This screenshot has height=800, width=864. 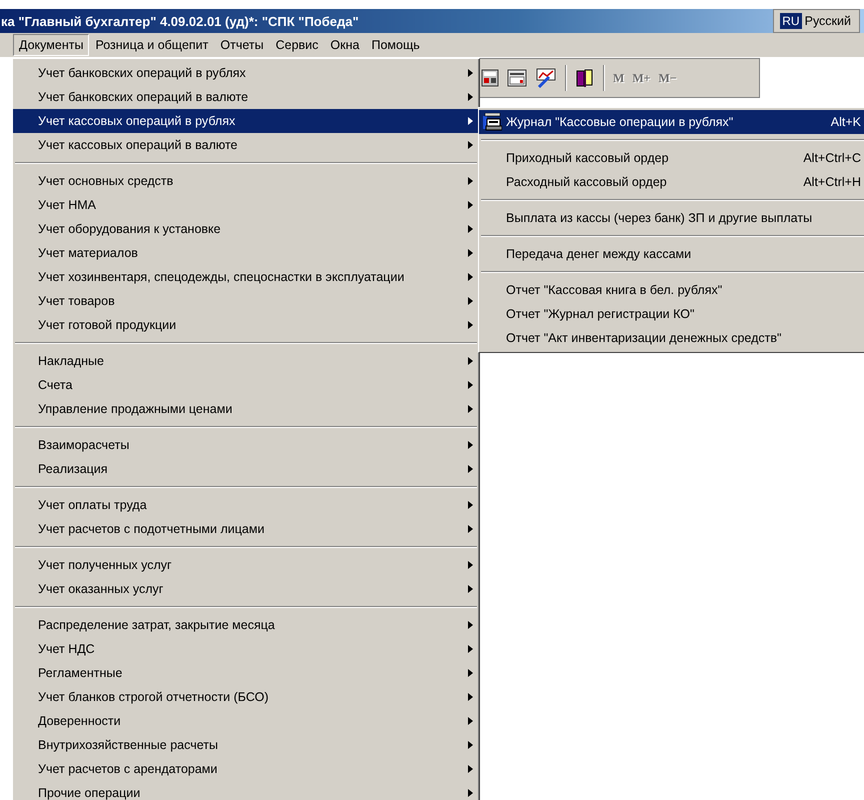 What do you see at coordinates (671, 314) in the screenshot?
I see `menu-item: Отчет "Журнал регистрации КО"` at bounding box center [671, 314].